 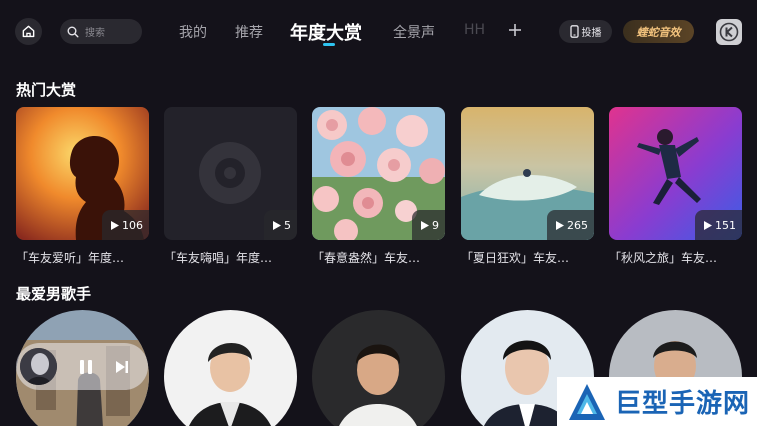 What do you see at coordinates (527, 173) in the screenshot?
I see `playlist-cover: 265` at bounding box center [527, 173].